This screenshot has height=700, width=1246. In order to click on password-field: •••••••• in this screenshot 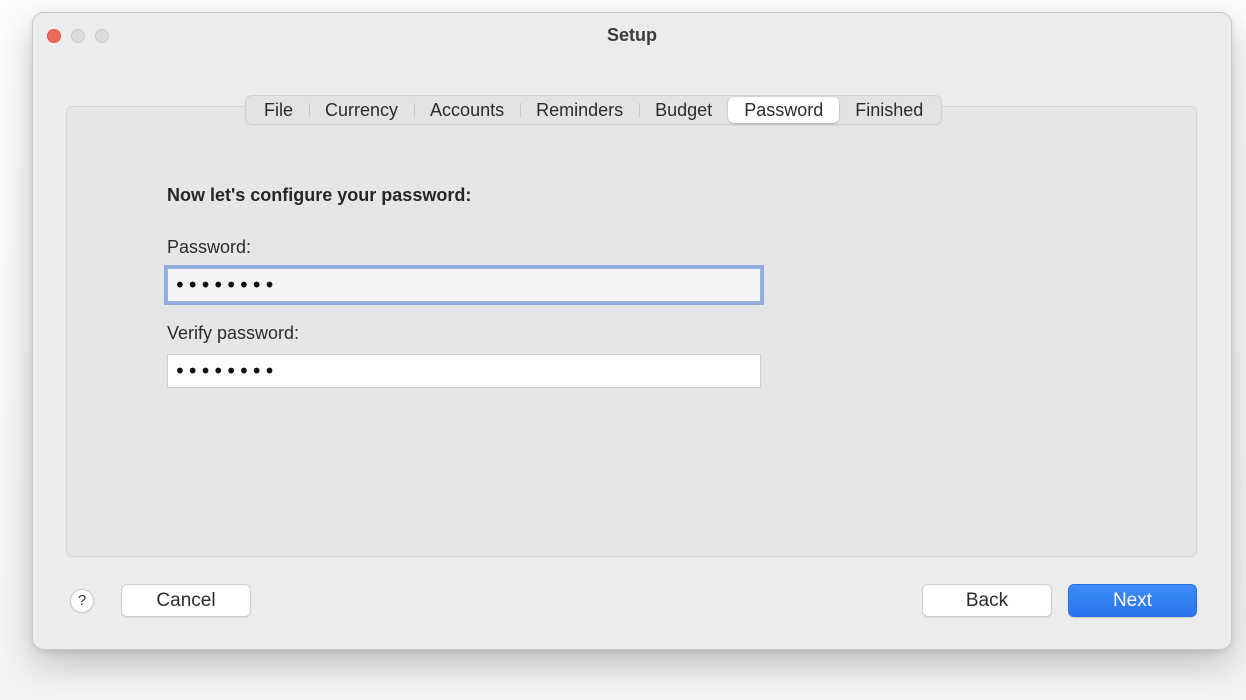, I will do `click(464, 285)`.